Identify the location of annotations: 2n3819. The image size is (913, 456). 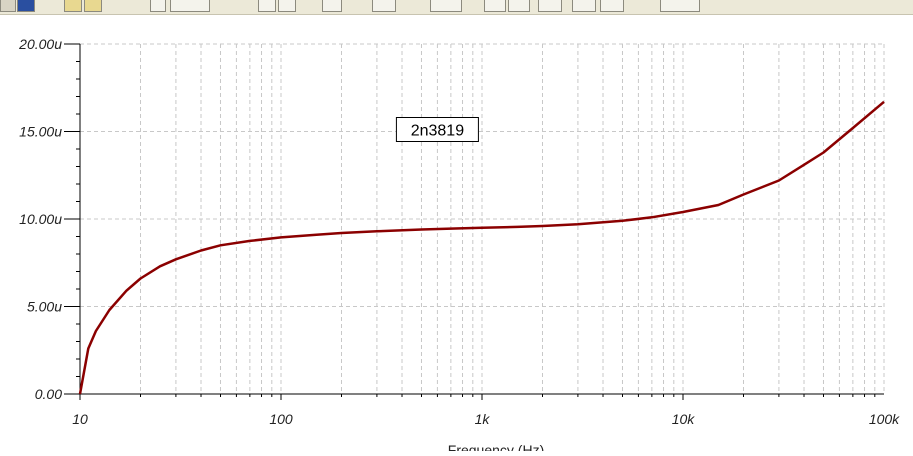
(437, 129).